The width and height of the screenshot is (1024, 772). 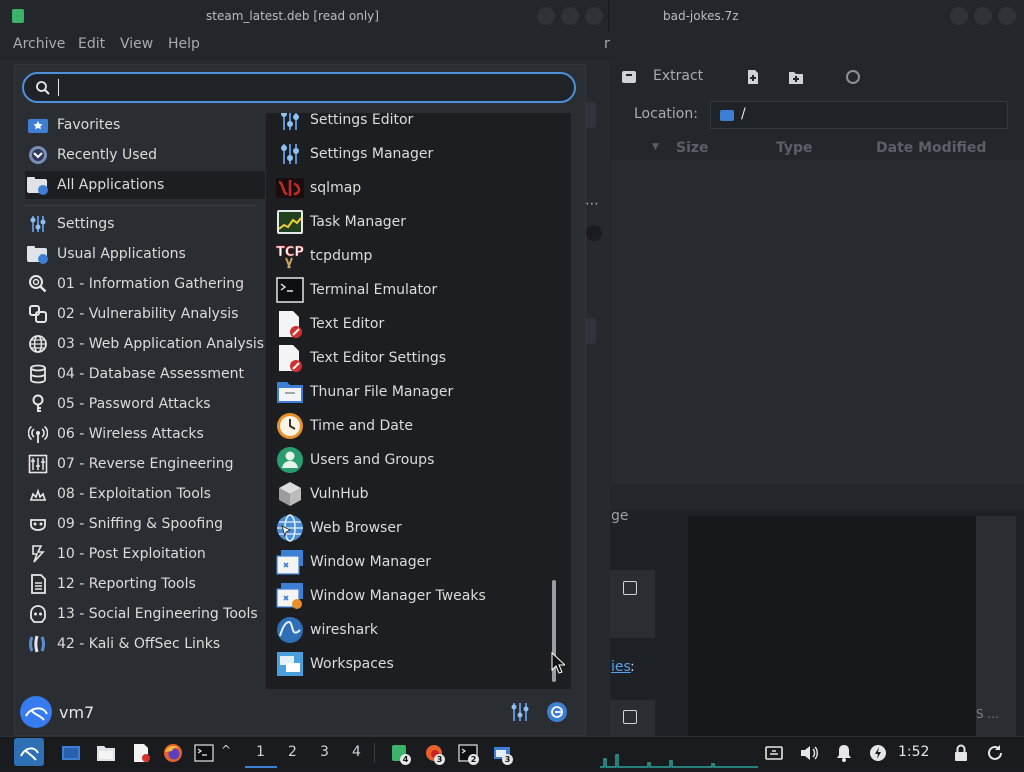 I want to click on column-size: Size, so click(x=692, y=148).